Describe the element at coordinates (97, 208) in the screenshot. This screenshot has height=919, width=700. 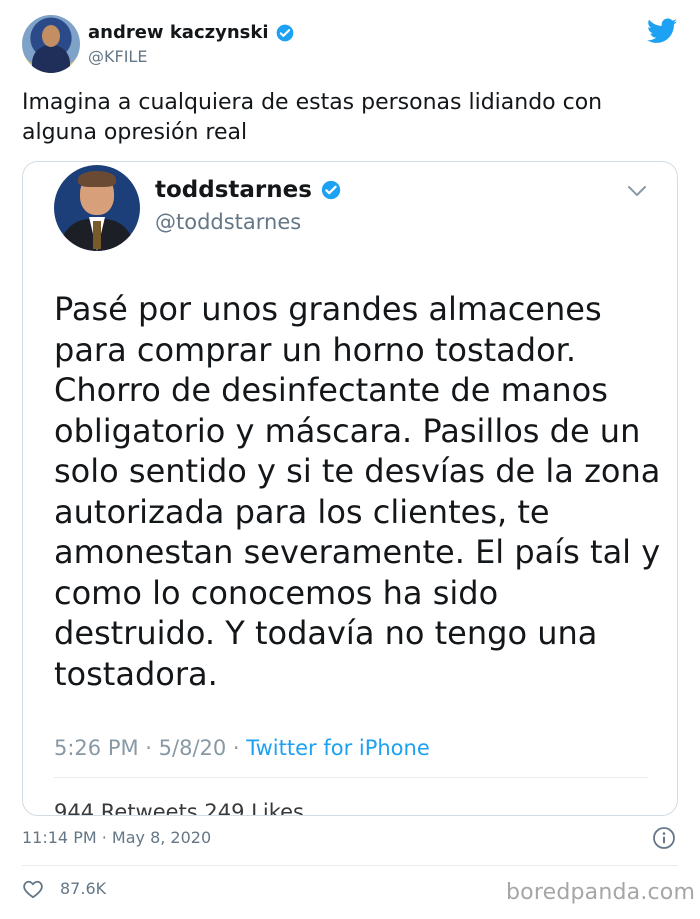
I see `avatar-toddstarnes` at that location.